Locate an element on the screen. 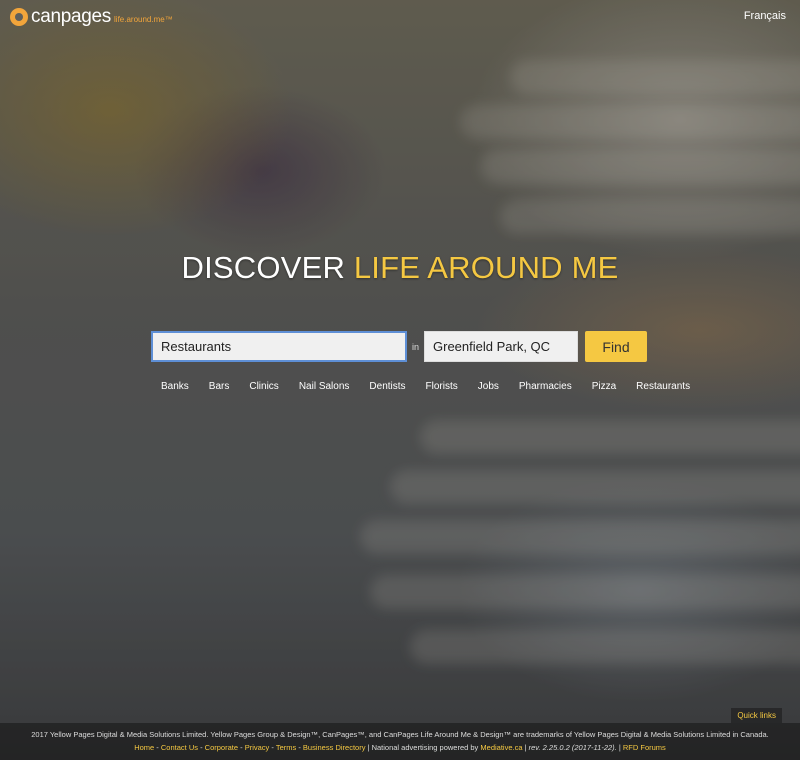 The height and width of the screenshot is (760, 800). quick-link-clinics: Clinics is located at coordinates (263, 386).